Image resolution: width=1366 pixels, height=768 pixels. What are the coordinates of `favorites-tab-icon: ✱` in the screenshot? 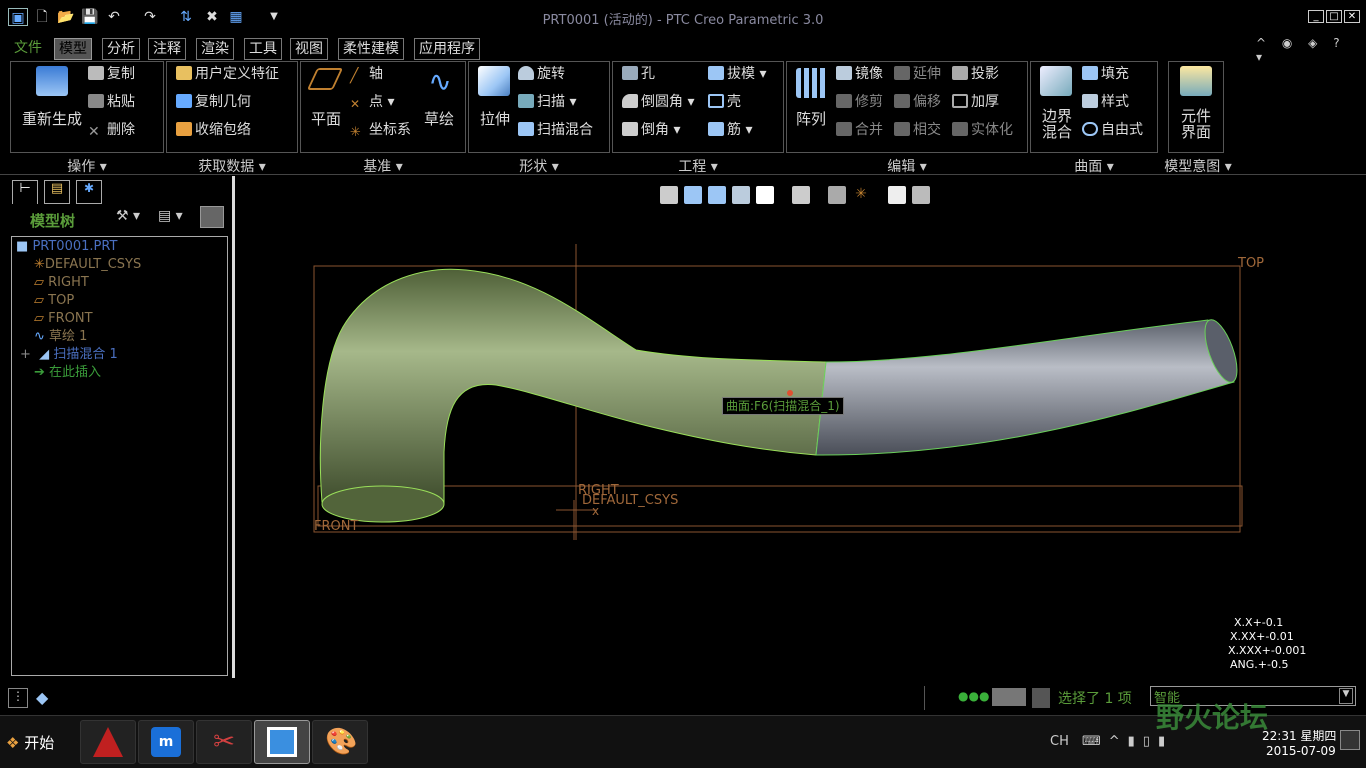 It's located at (89, 192).